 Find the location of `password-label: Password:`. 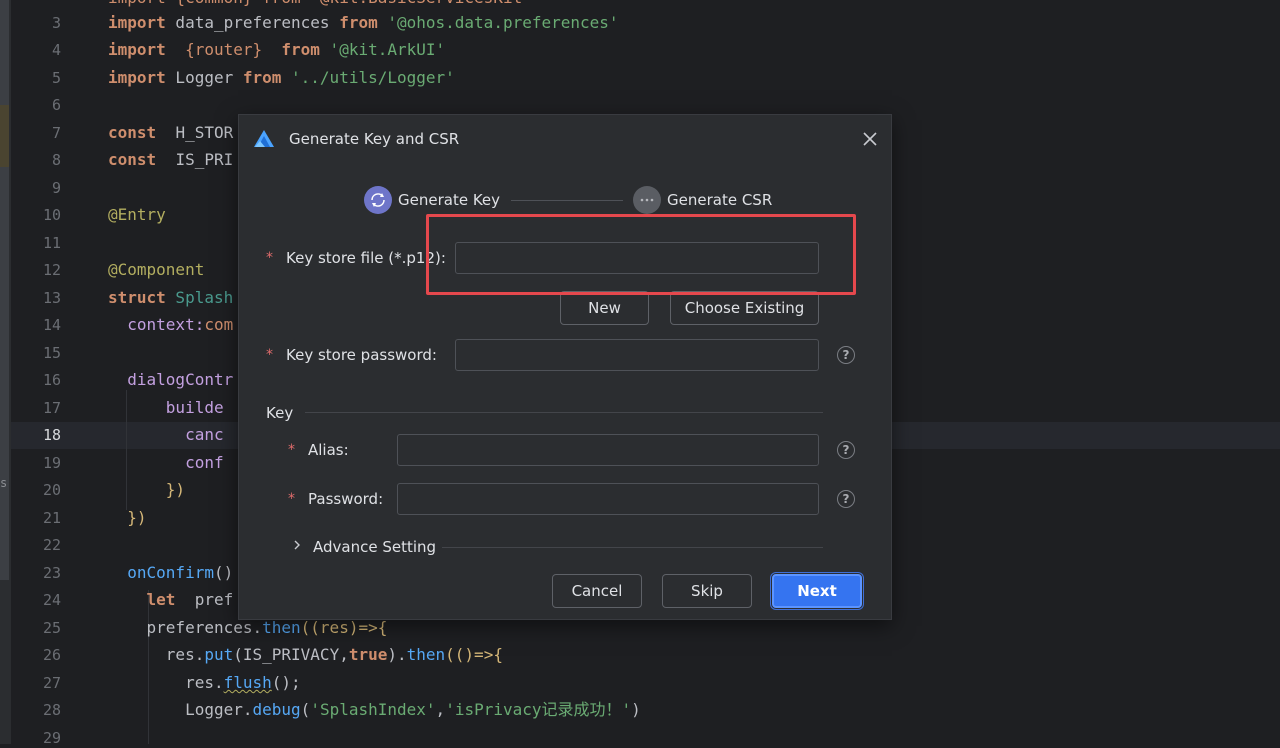

password-label: Password: is located at coordinates (346, 499).